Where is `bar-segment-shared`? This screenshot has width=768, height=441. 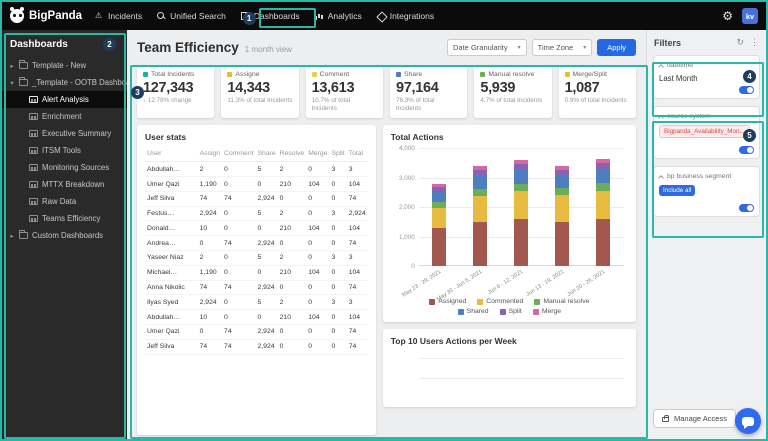
bar-segment-shared is located at coordinates (562, 181).